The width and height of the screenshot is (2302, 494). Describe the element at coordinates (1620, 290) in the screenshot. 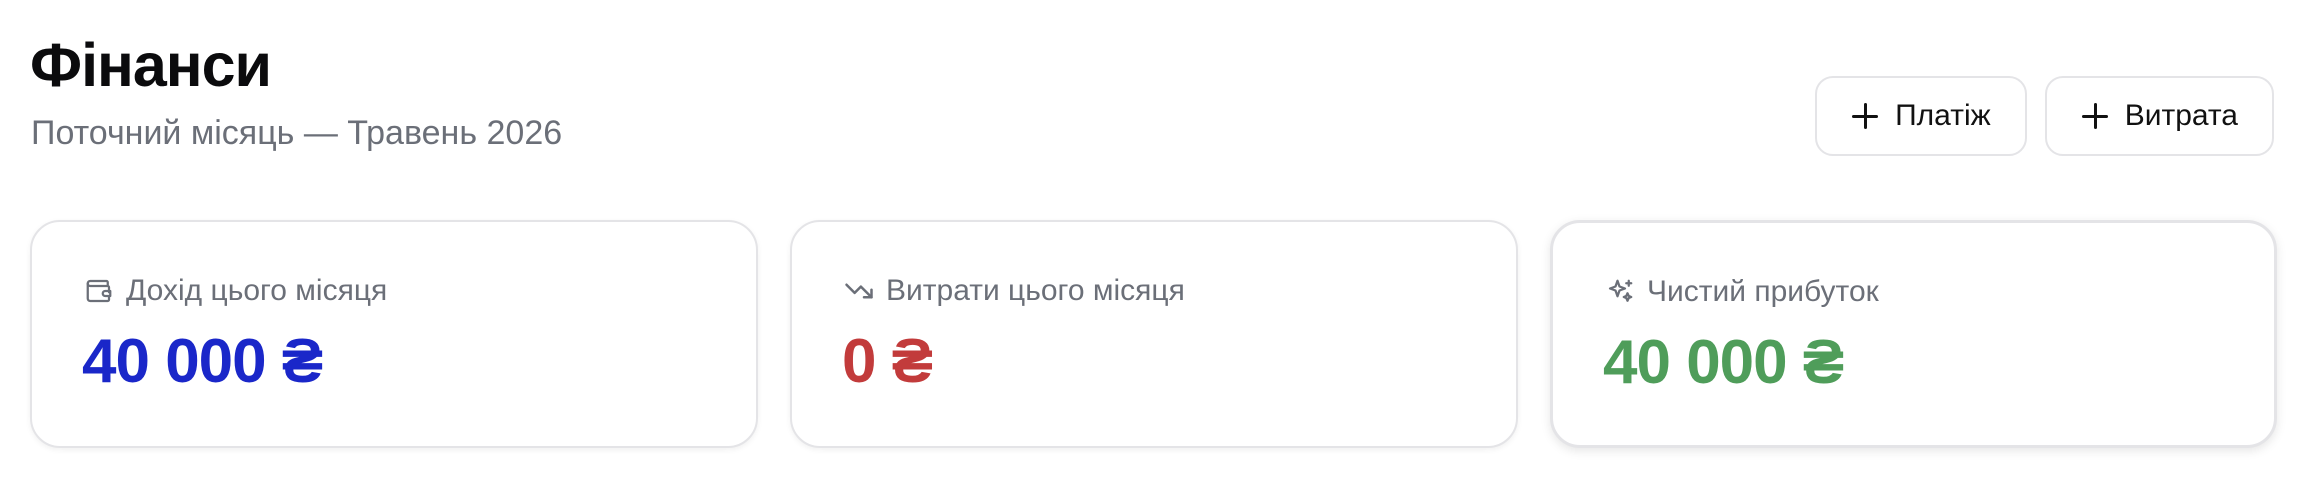

I see `sparkles-icon` at that location.